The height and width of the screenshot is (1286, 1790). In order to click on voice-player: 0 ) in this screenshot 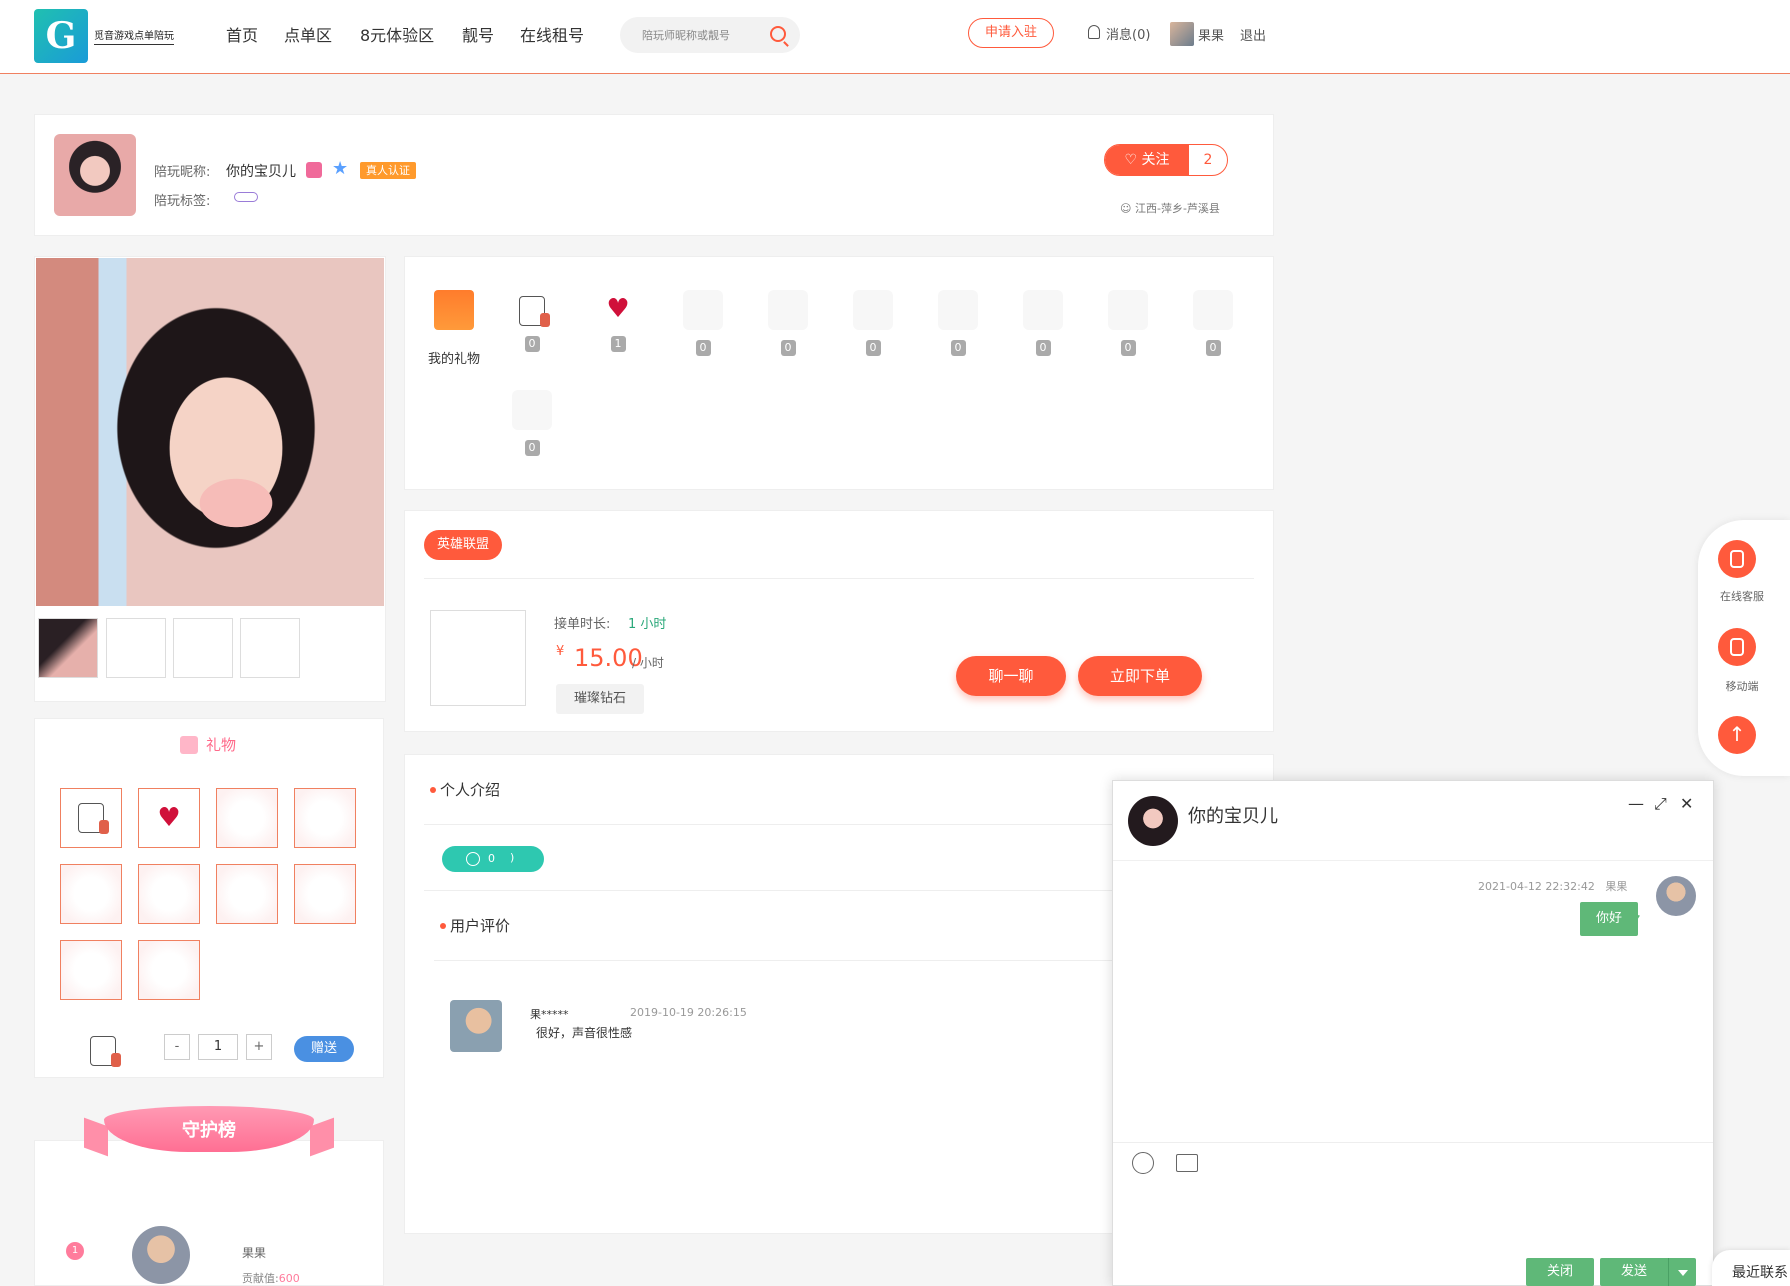, I will do `click(493, 859)`.